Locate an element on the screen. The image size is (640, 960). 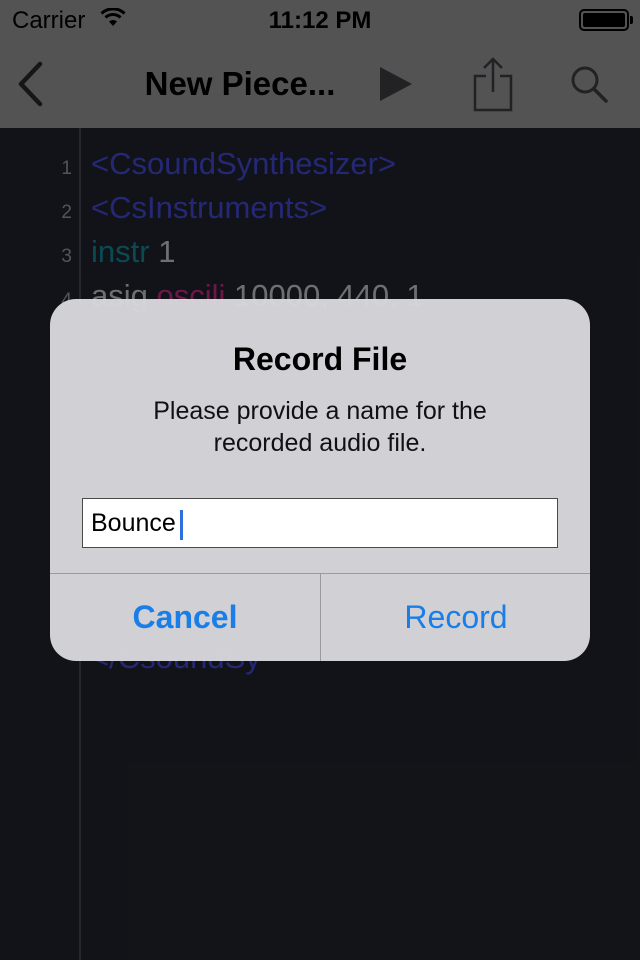
dialog-title: Record File is located at coordinates (320, 359).